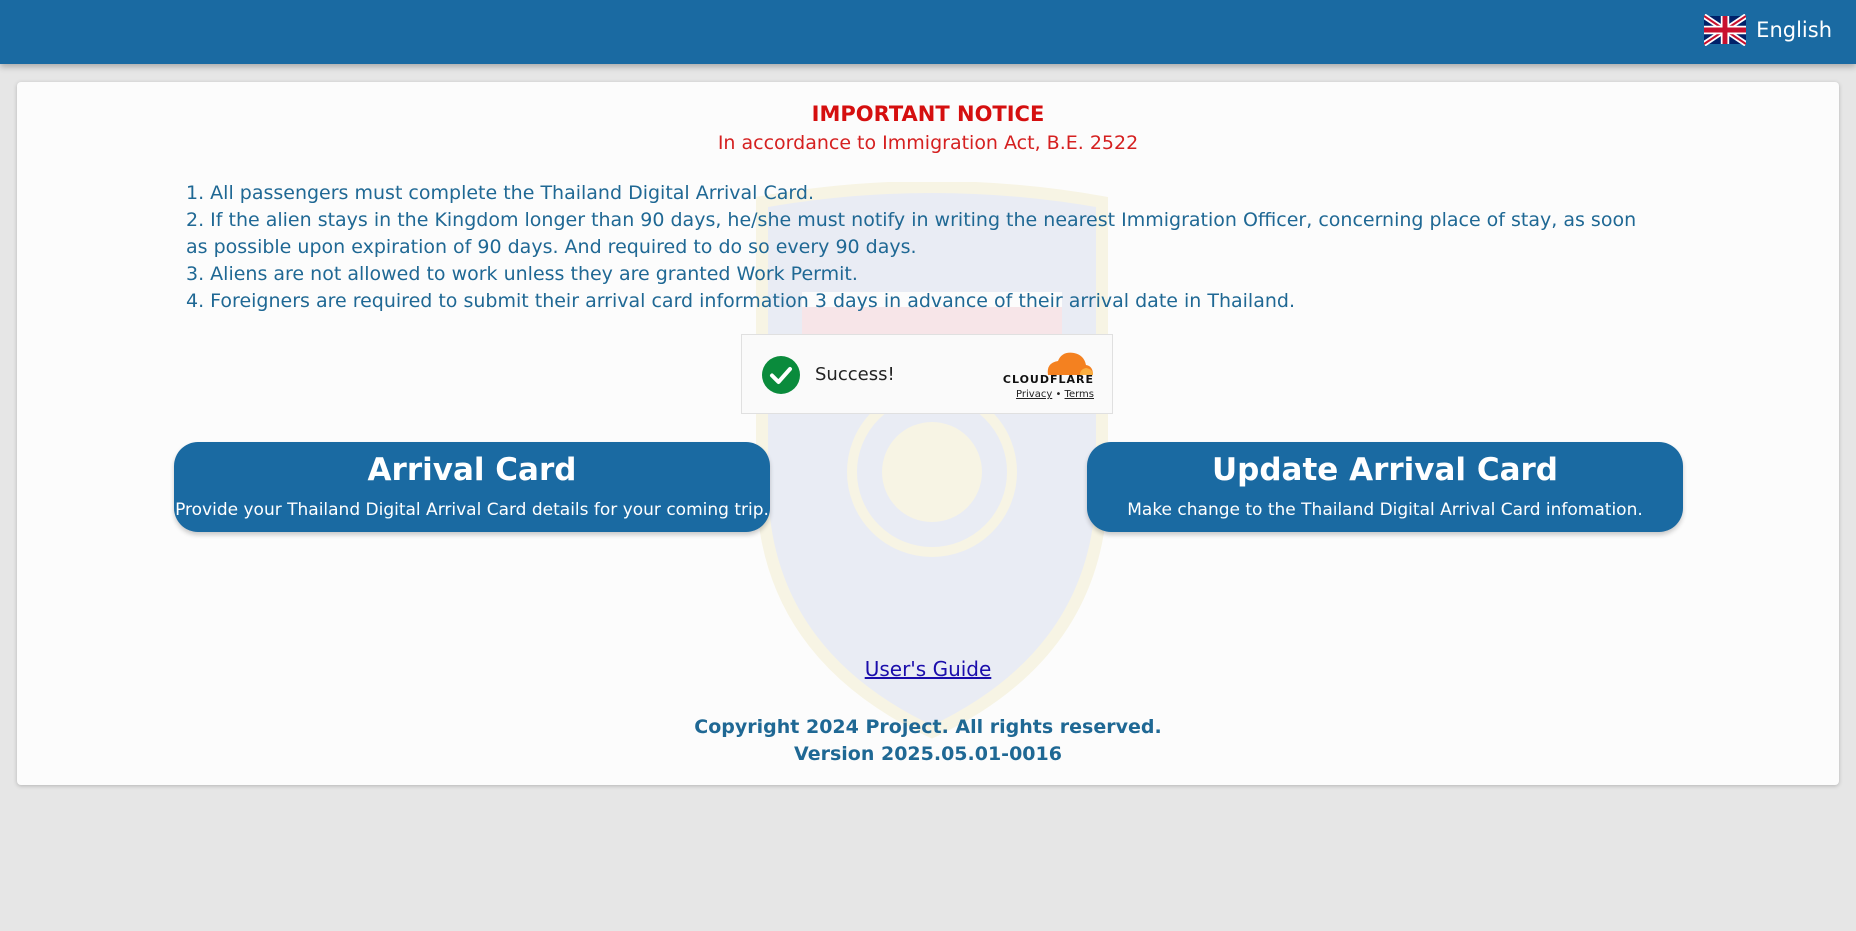 This screenshot has width=1856, height=931. What do you see at coordinates (472, 470) in the screenshot?
I see `arrival-card-title: Arrival Card` at bounding box center [472, 470].